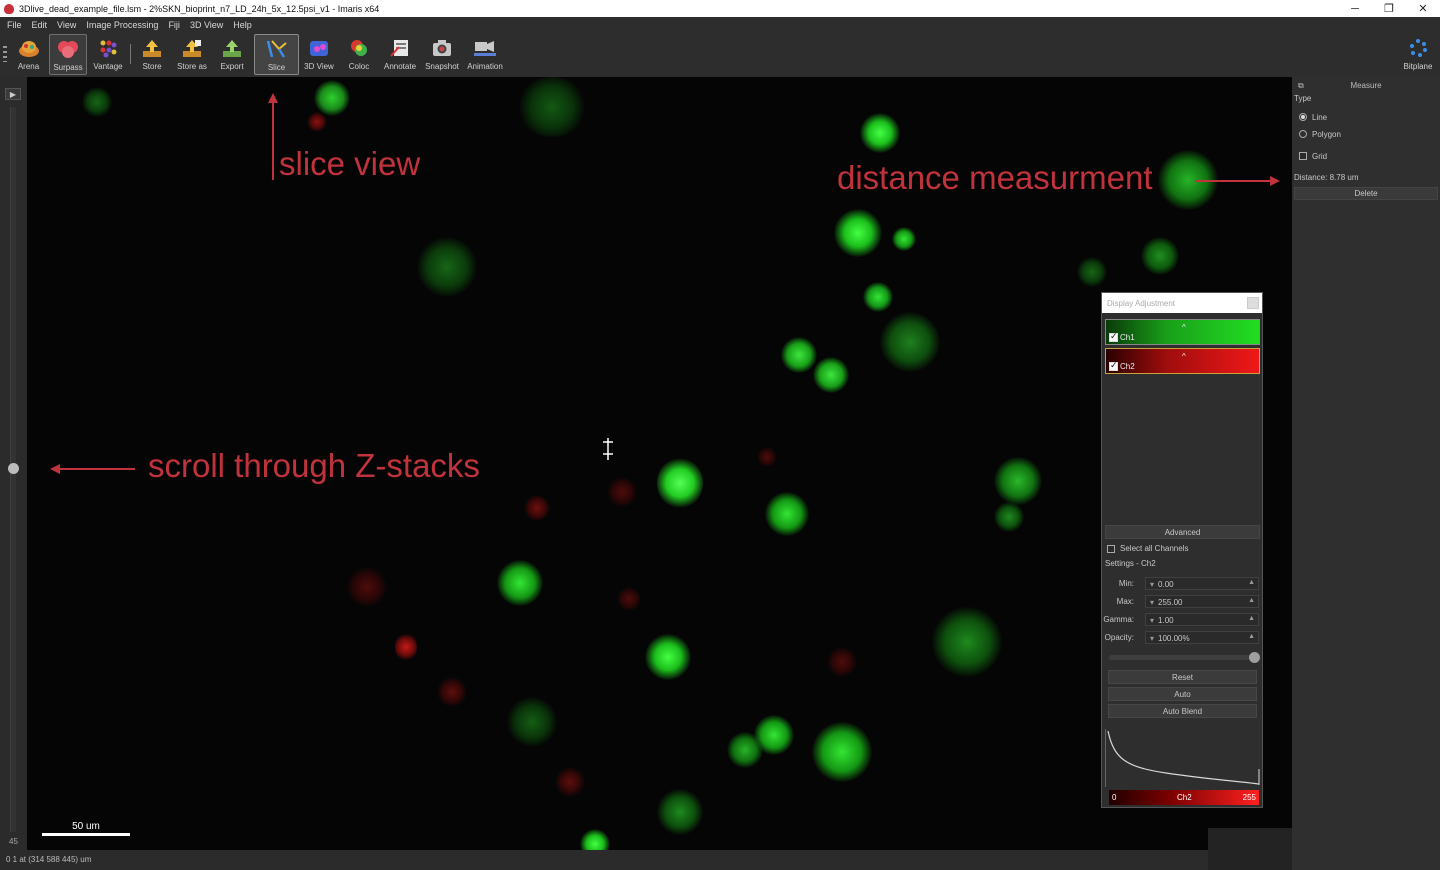  Describe the element at coordinates (1418, 48) in the screenshot. I see `bitplane-icon` at that location.